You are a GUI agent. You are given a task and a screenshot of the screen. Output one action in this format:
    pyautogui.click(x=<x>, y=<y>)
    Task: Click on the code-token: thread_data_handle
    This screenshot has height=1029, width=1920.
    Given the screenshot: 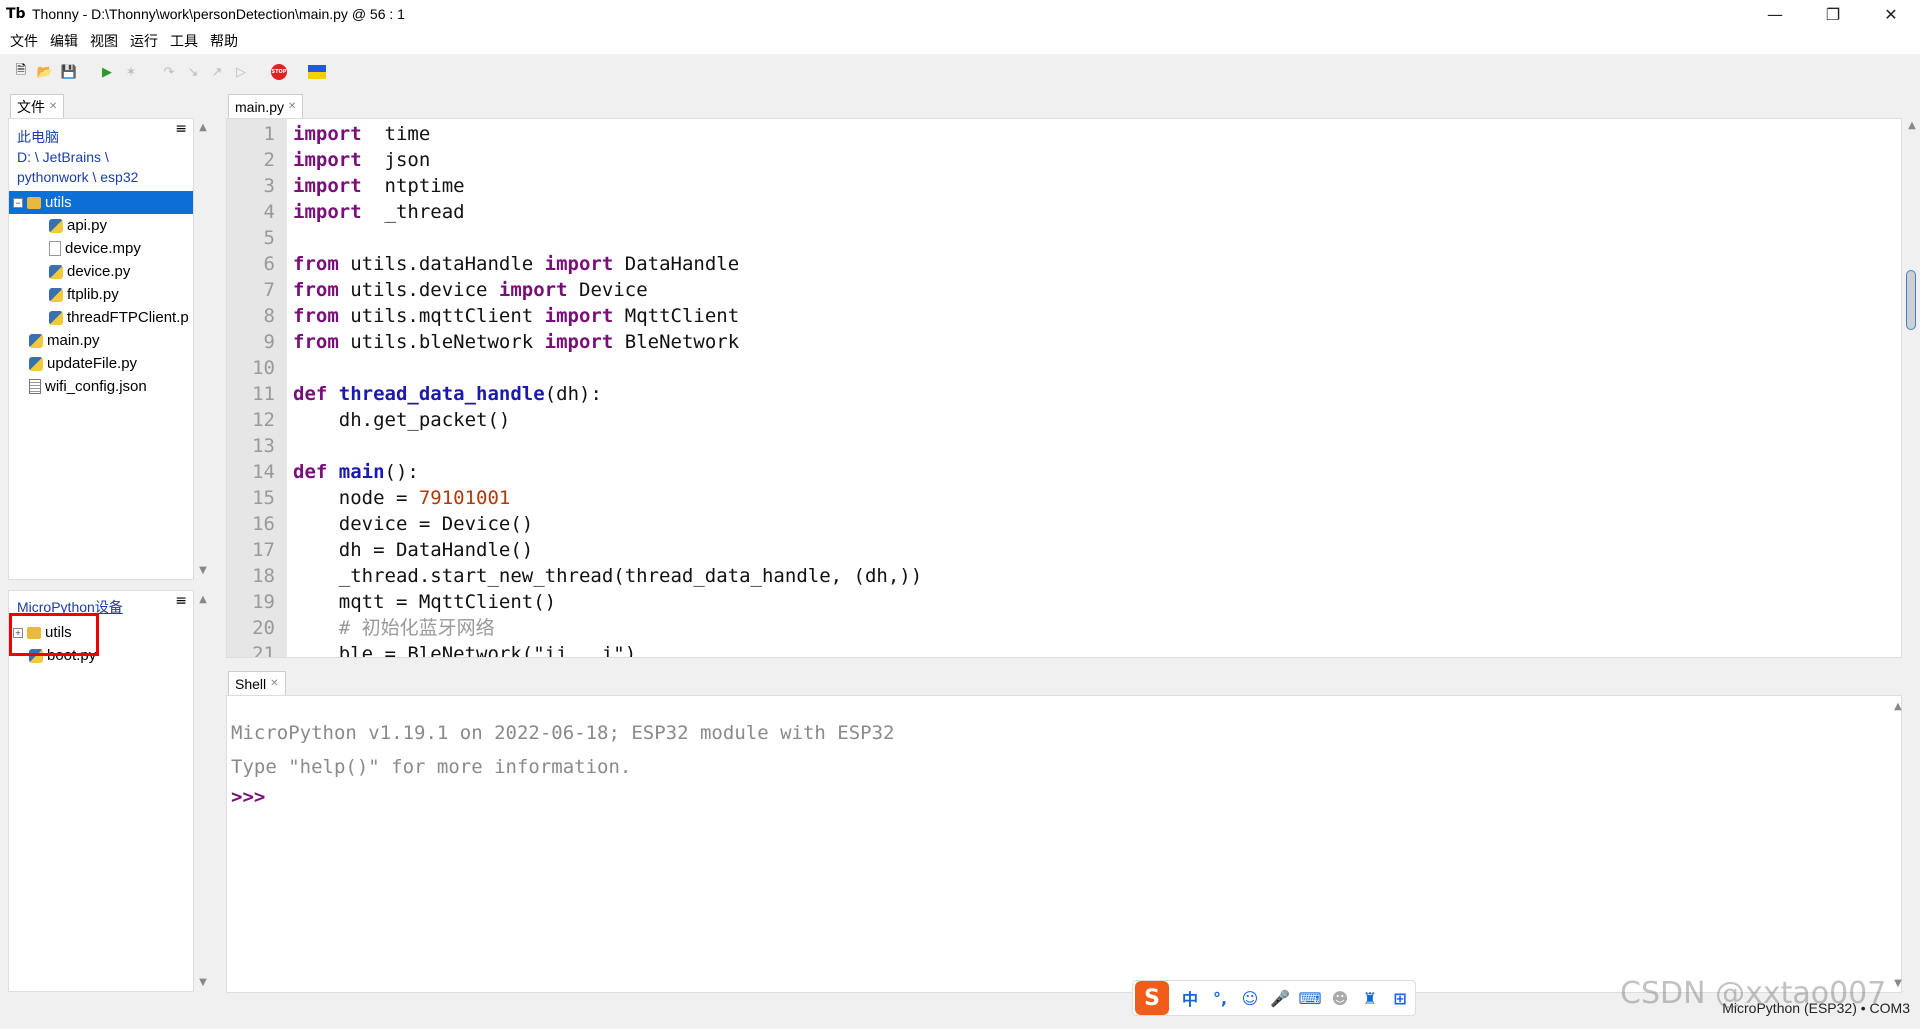 What is the action you would take?
    pyautogui.click(x=441, y=394)
    